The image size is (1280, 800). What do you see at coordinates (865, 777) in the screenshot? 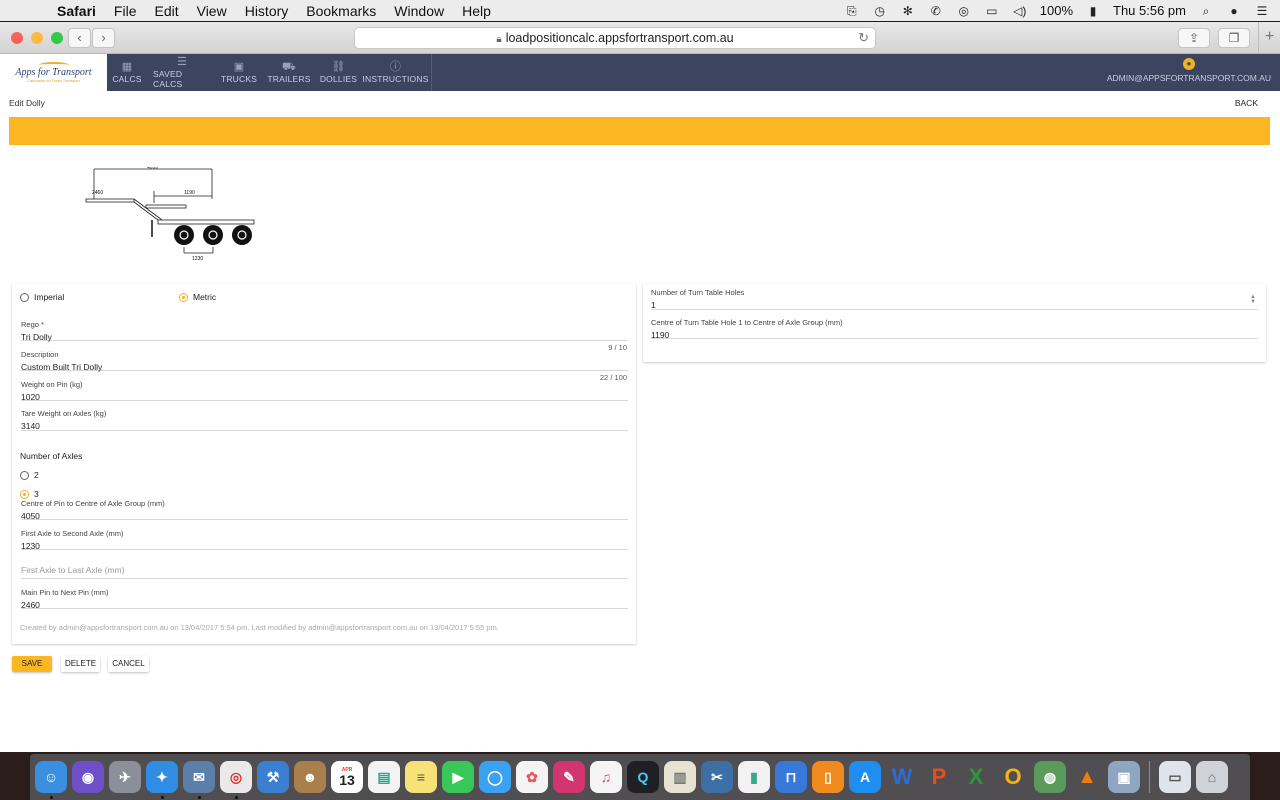
I see `app-store-icon: A` at bounding box center [865, 777].